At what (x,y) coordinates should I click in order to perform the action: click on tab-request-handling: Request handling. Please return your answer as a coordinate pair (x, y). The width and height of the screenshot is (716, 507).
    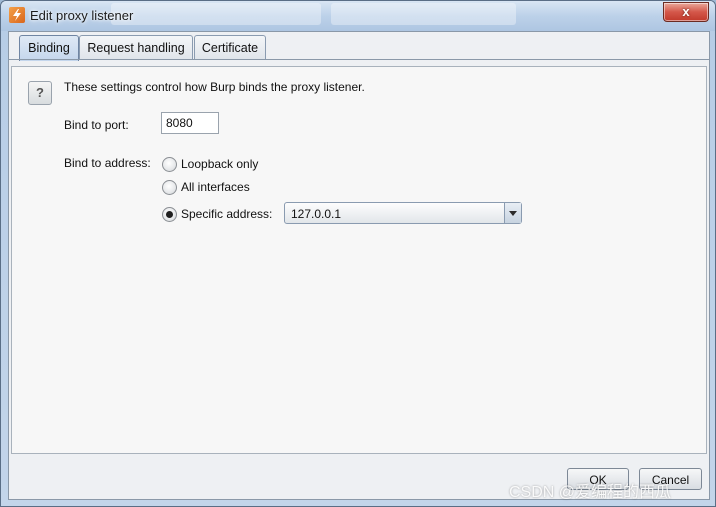
    Looking at the image, I should click on (136, 47).